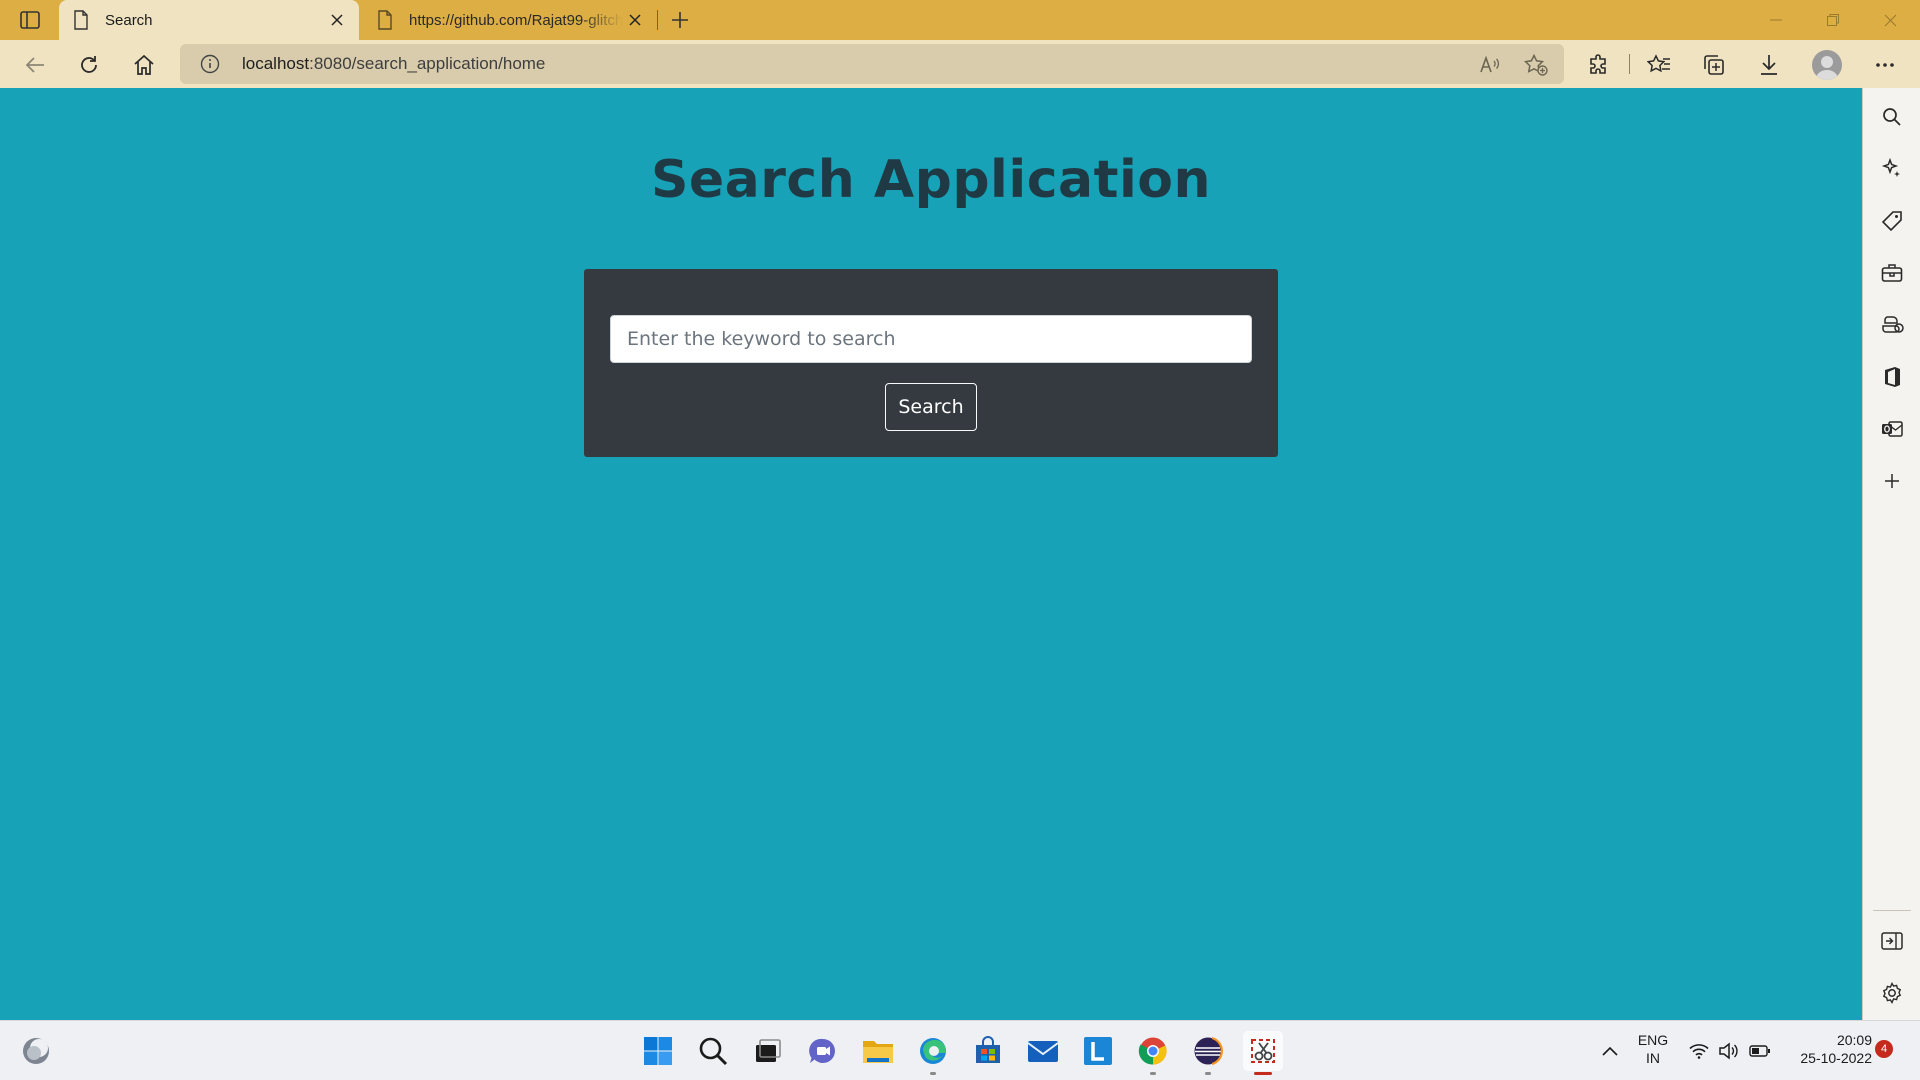  Describe the element at coordinates (1208, 1053) in the screenshot. I see `eclipse-icon` at that location.